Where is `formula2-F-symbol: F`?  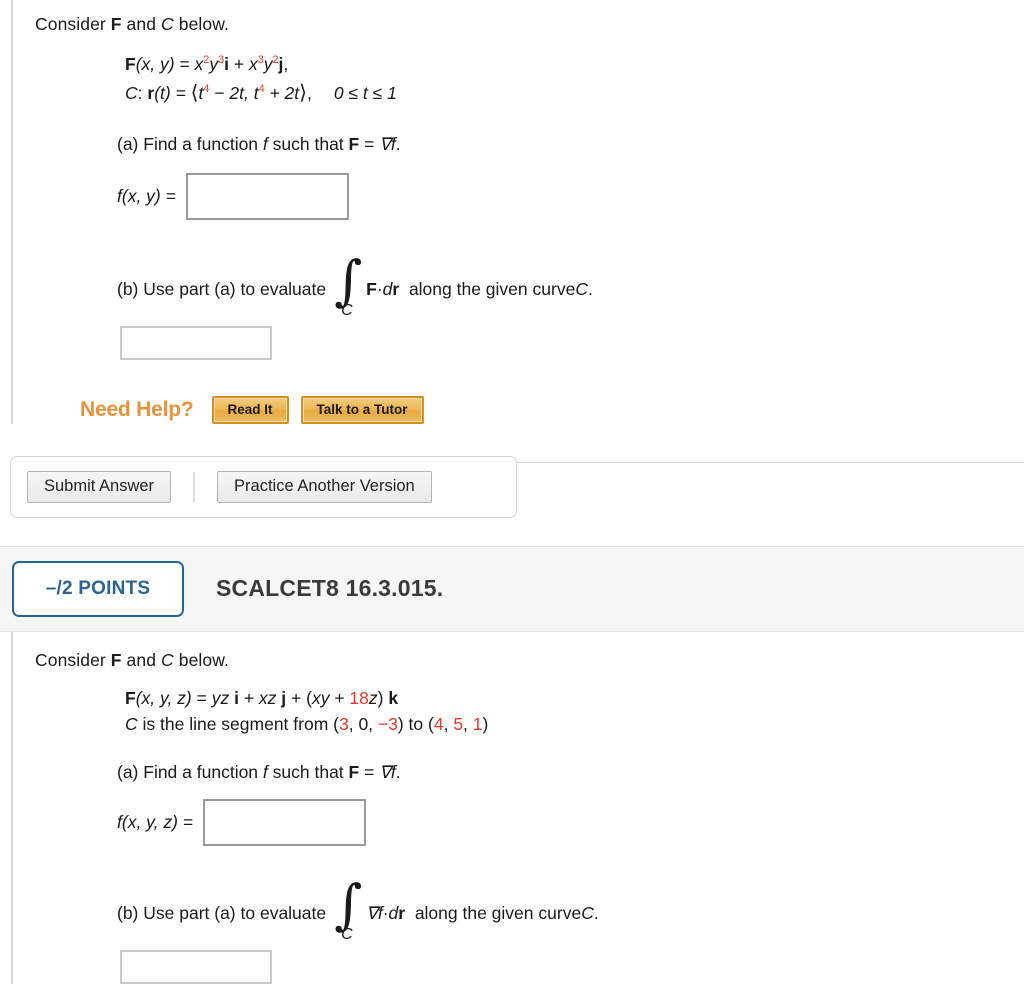
formula2-F-symbol: F is located at coordinates (130, 698).